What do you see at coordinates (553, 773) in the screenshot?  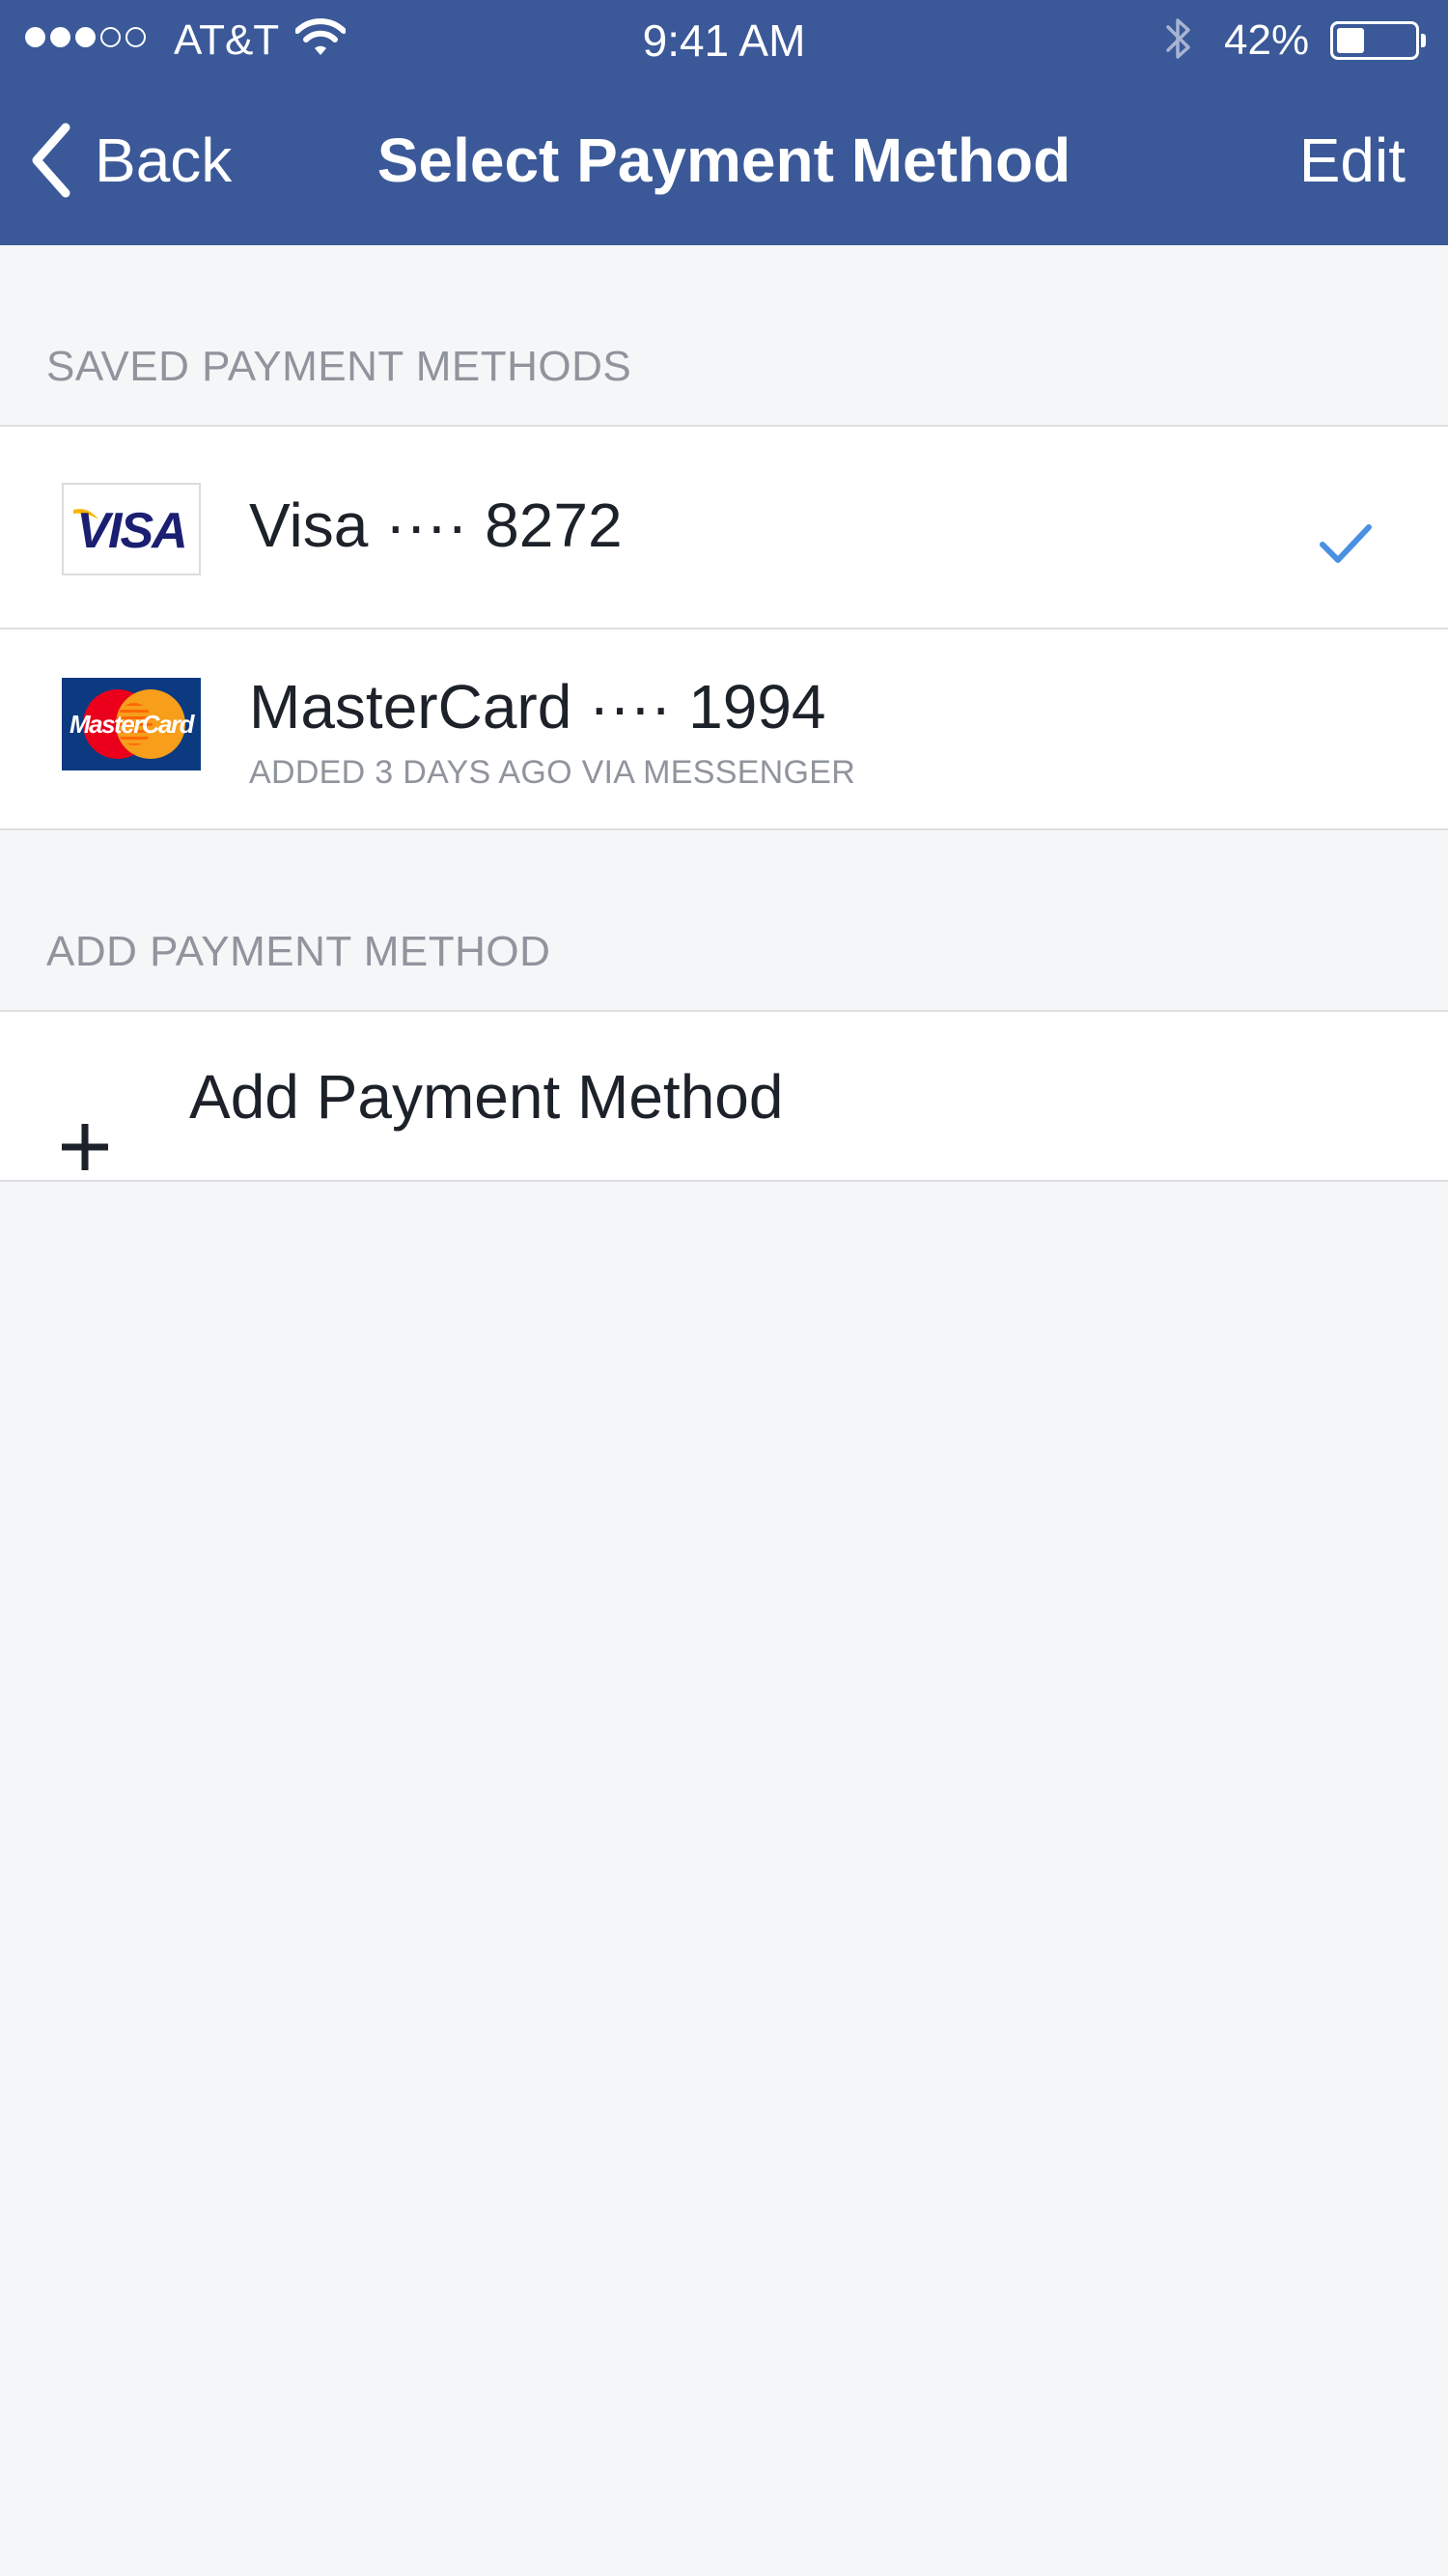 I see `payment-method-subtitle: ADDED 3 DAYS AGO VIA MESSENGER` at bounding box center [553, 773].